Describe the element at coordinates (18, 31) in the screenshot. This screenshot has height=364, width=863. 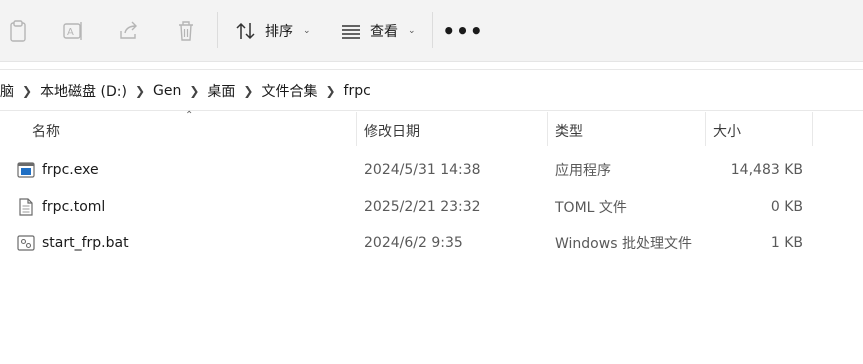
I see `paste-icon` at that location.